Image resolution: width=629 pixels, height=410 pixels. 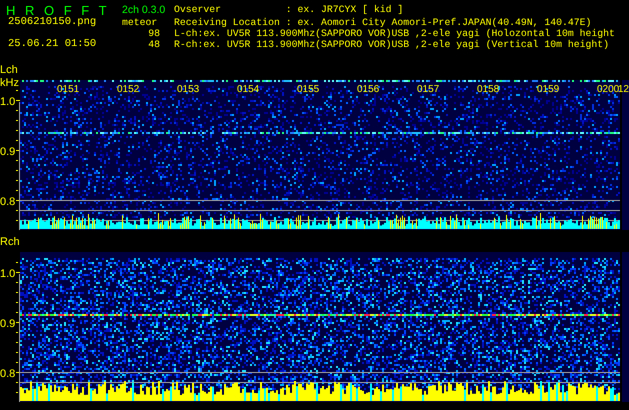 I want to click on filename-label: 2506210150.png, so click(x=52, y=22).